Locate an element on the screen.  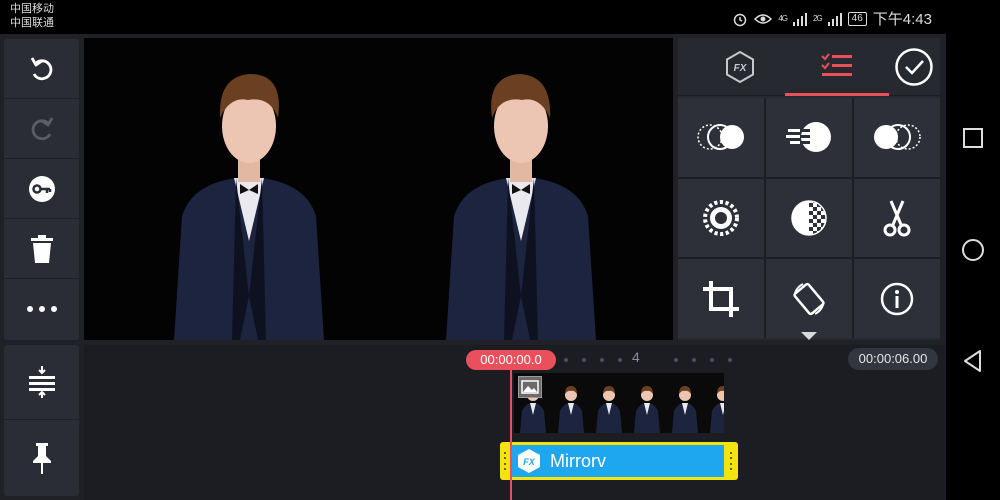
check-circle-icon is located at coordinates (914, 67).